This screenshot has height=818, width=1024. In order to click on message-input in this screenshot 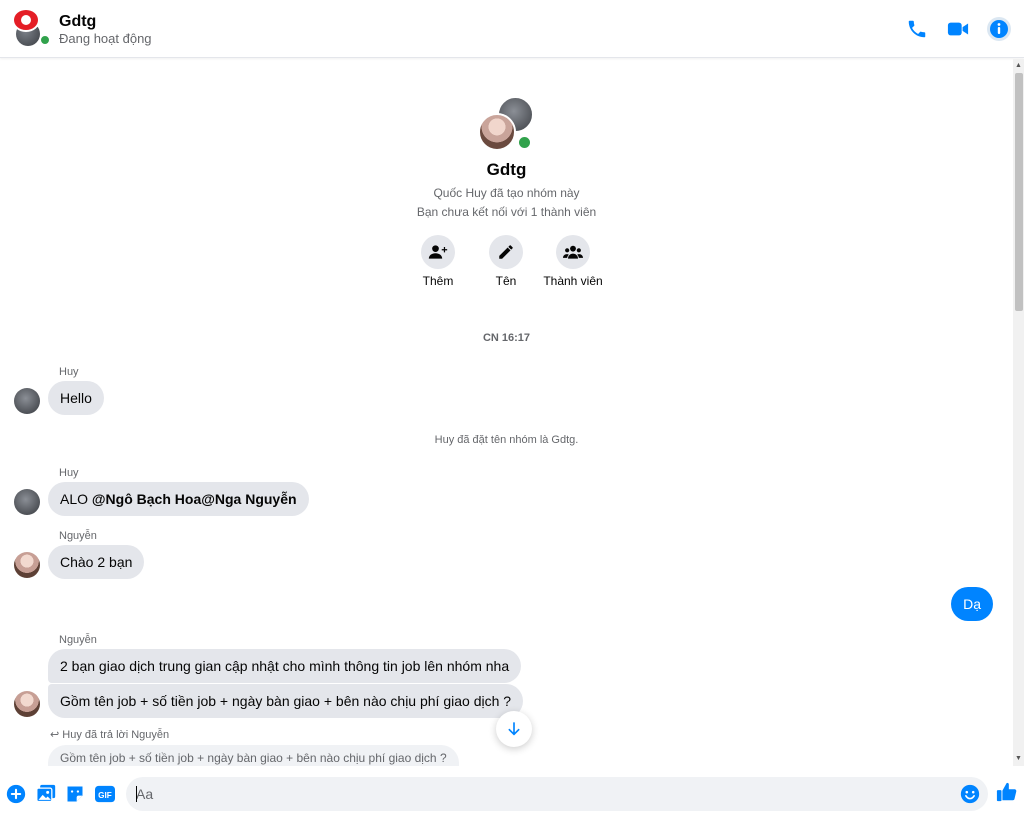, I will do `click(536, 794)`.